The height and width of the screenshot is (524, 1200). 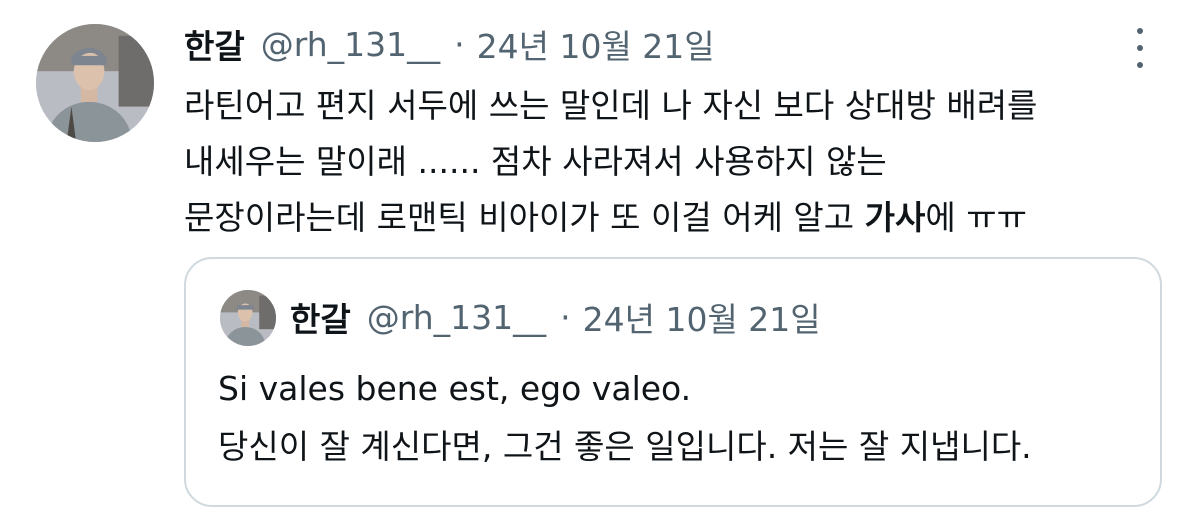 What do you see at coordinates (449, 44) in the screenshot?
I see `tweet-header: 한갈 @rh_131__ · 24년 10월 21일` at bounding box center [449, 44].